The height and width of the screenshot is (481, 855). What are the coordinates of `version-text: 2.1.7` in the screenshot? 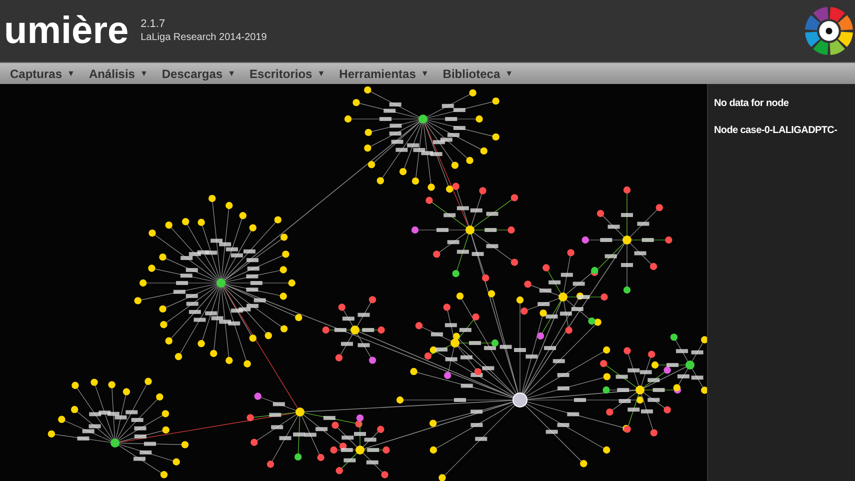 It's located at (153, 25).